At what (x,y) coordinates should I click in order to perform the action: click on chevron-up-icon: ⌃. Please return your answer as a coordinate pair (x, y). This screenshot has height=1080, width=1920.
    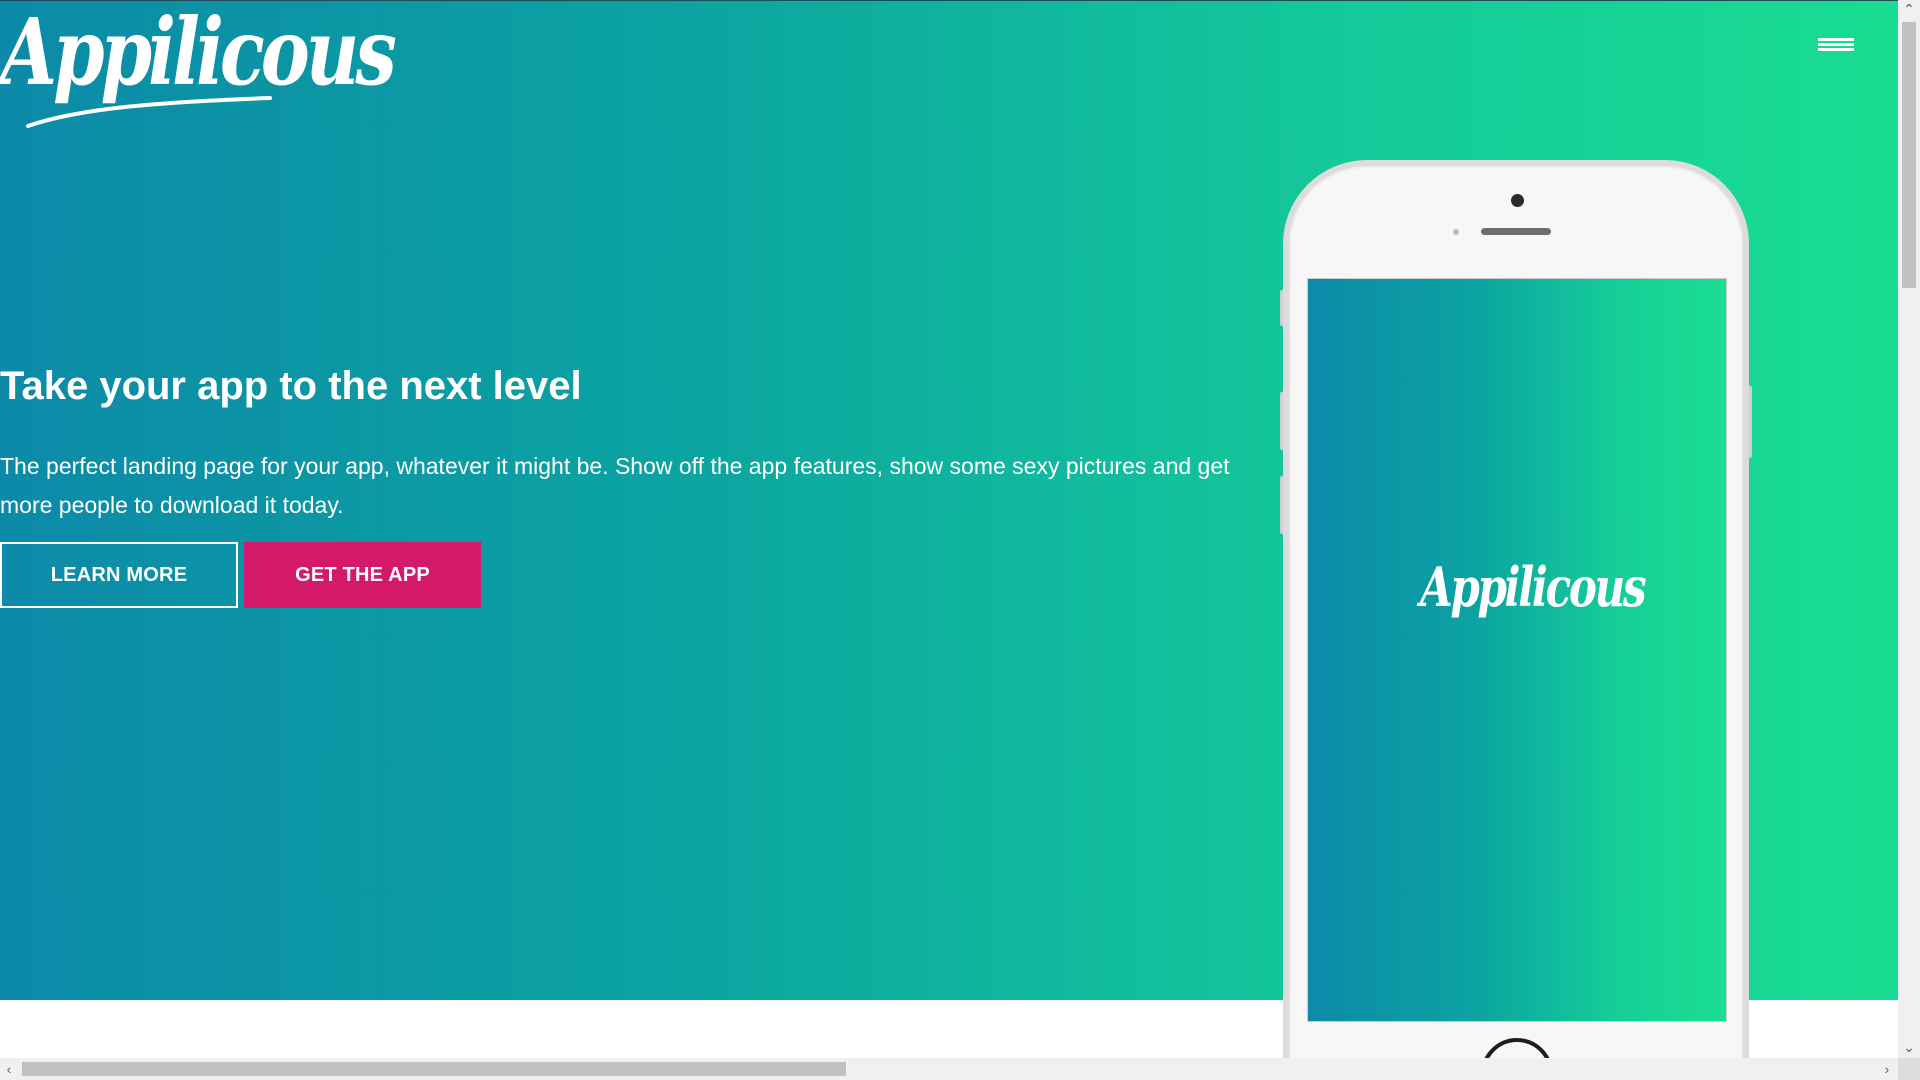
    Looking at the image, I should click on (1909, 9).